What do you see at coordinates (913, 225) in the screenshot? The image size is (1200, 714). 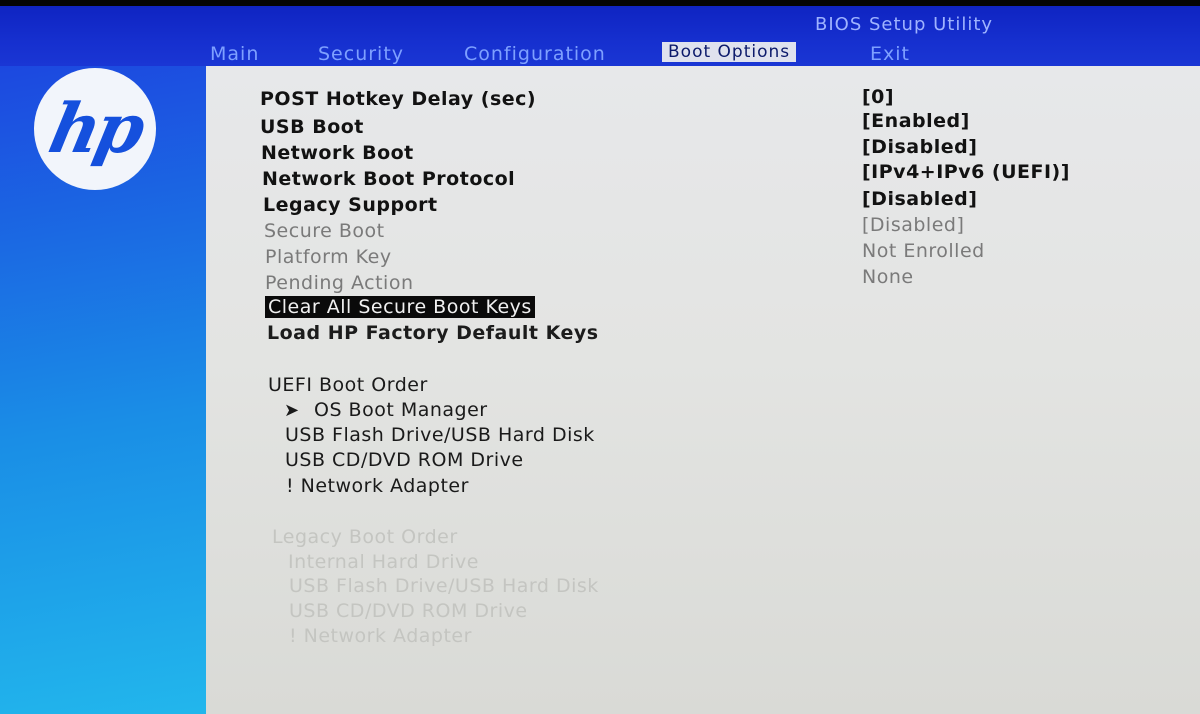 I see `value-secure-boot: [Disabled]` at bounding box center [913, 225].